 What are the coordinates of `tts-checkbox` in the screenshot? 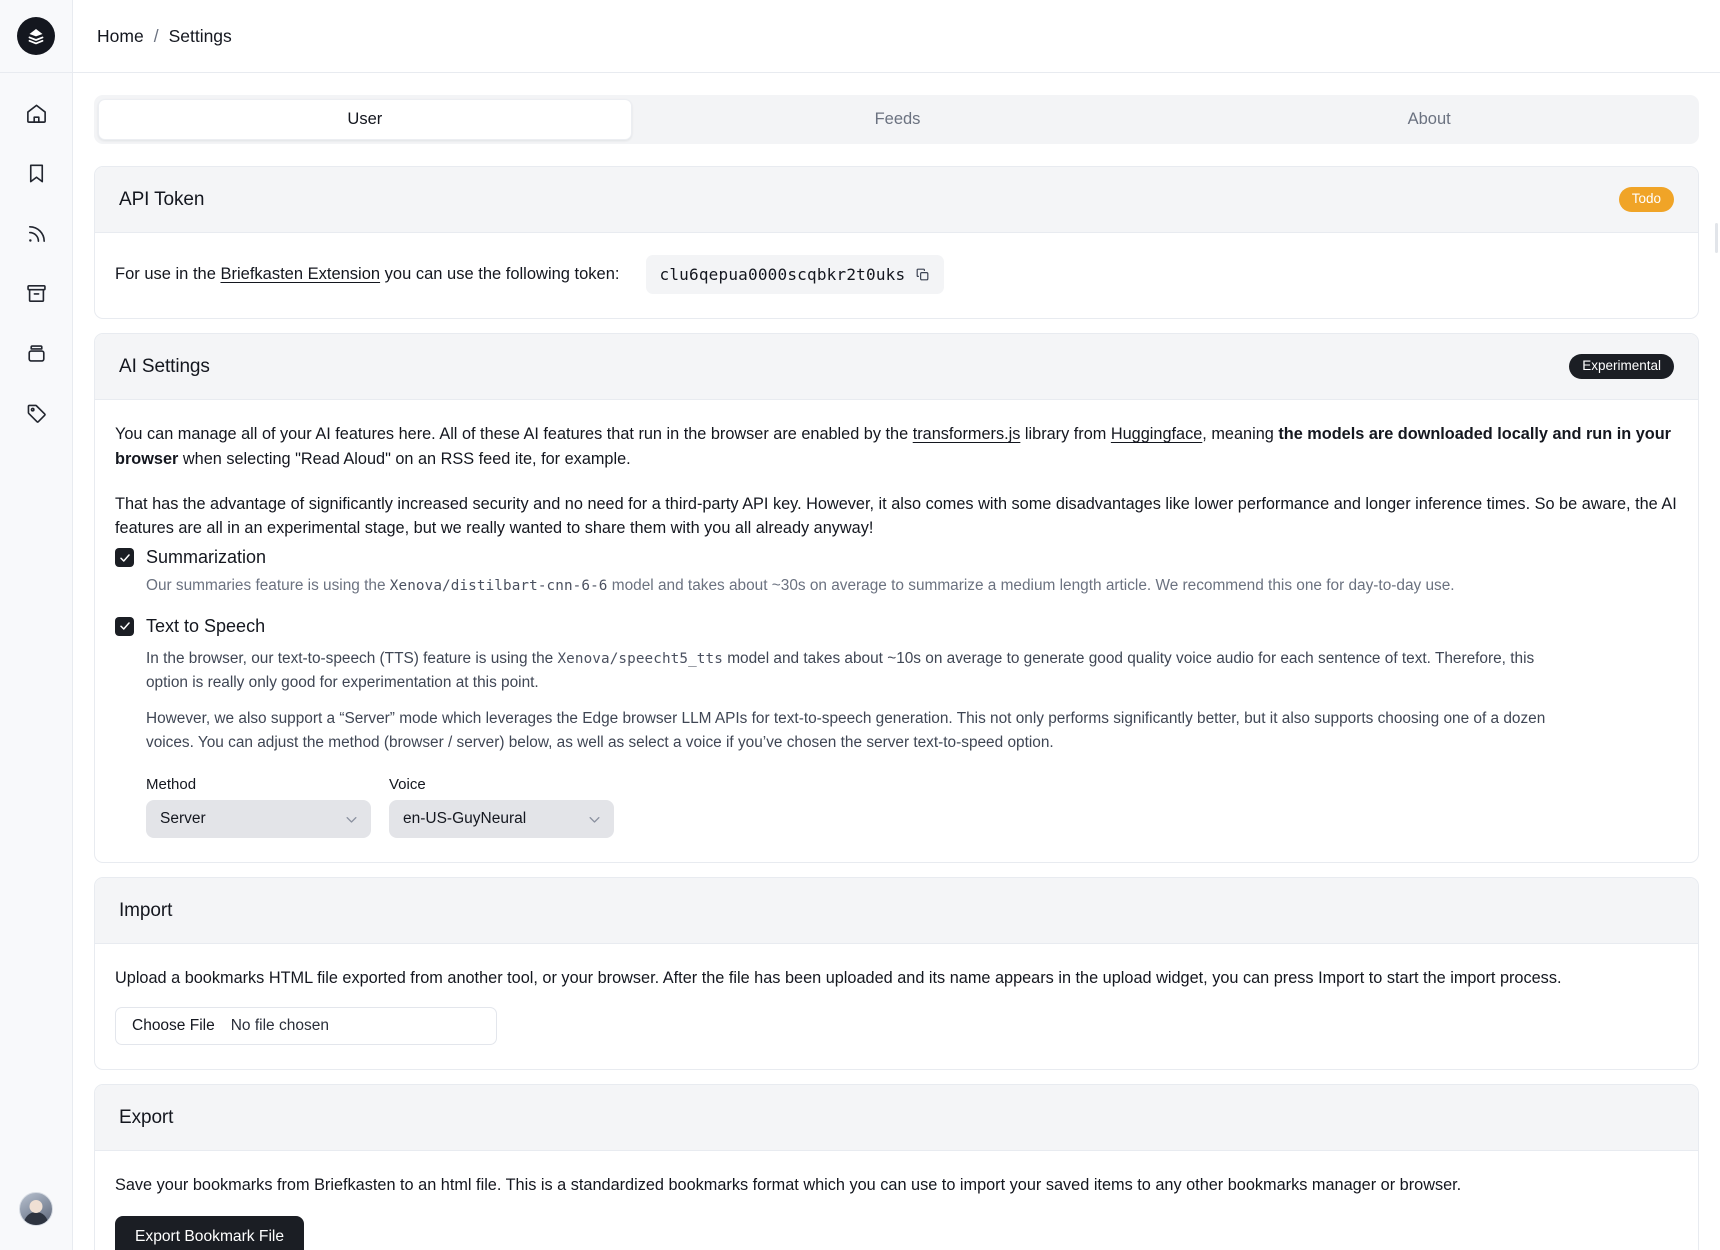 It's located at (124, 626).